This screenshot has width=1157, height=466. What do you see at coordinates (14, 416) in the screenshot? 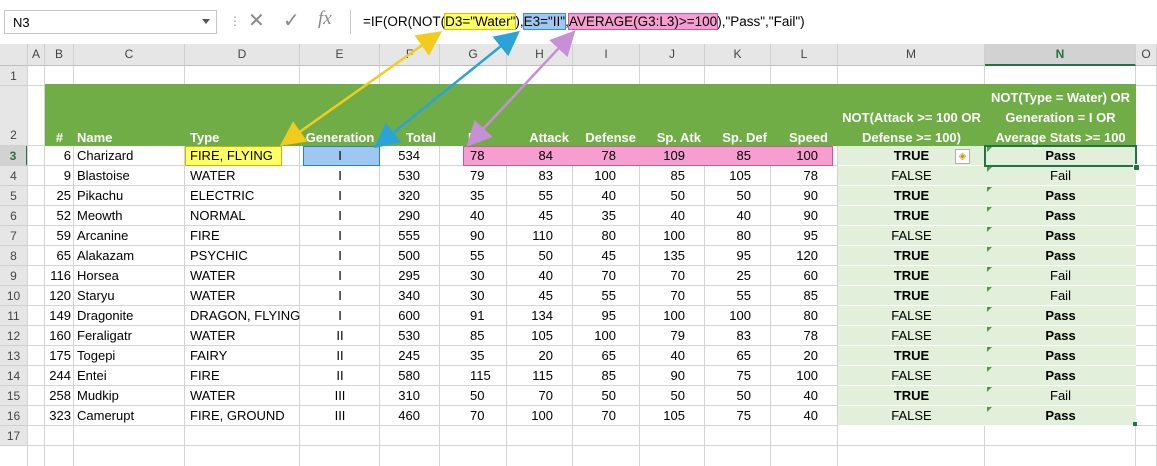
I see `row-header-16: 16` at bounding box center [14, 416].